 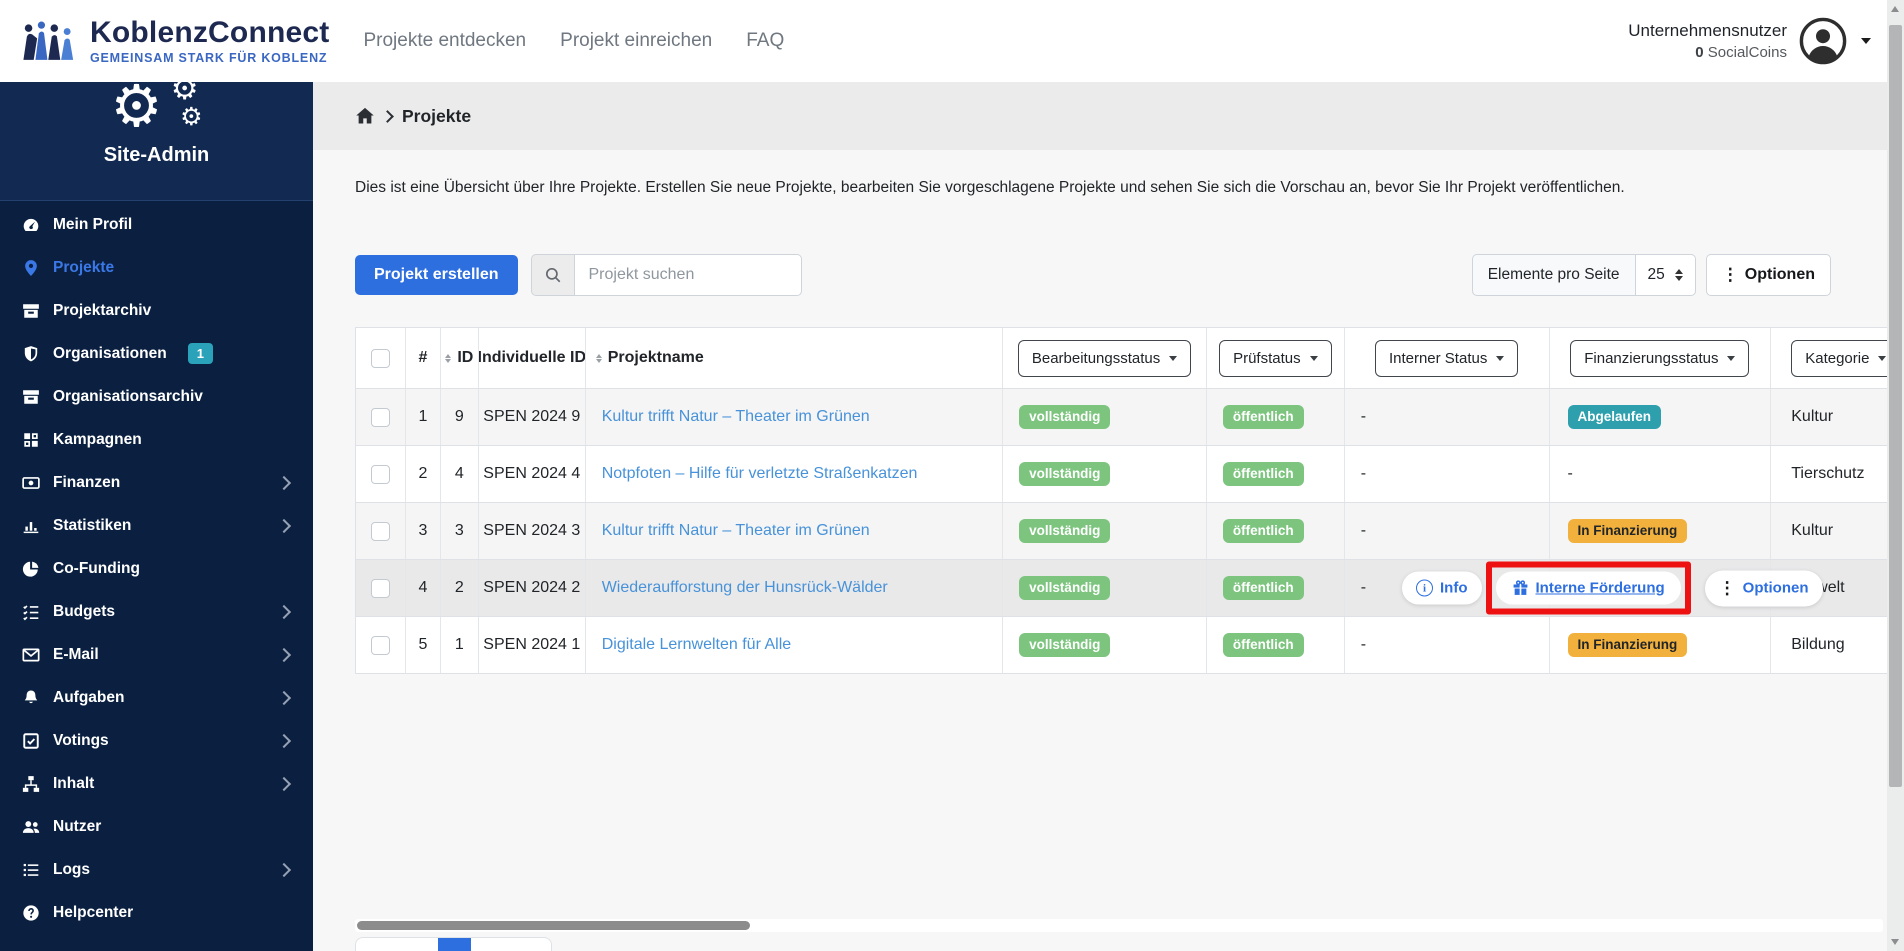 I want to click on per-page-value: 25, so click(x=1656, y=274).